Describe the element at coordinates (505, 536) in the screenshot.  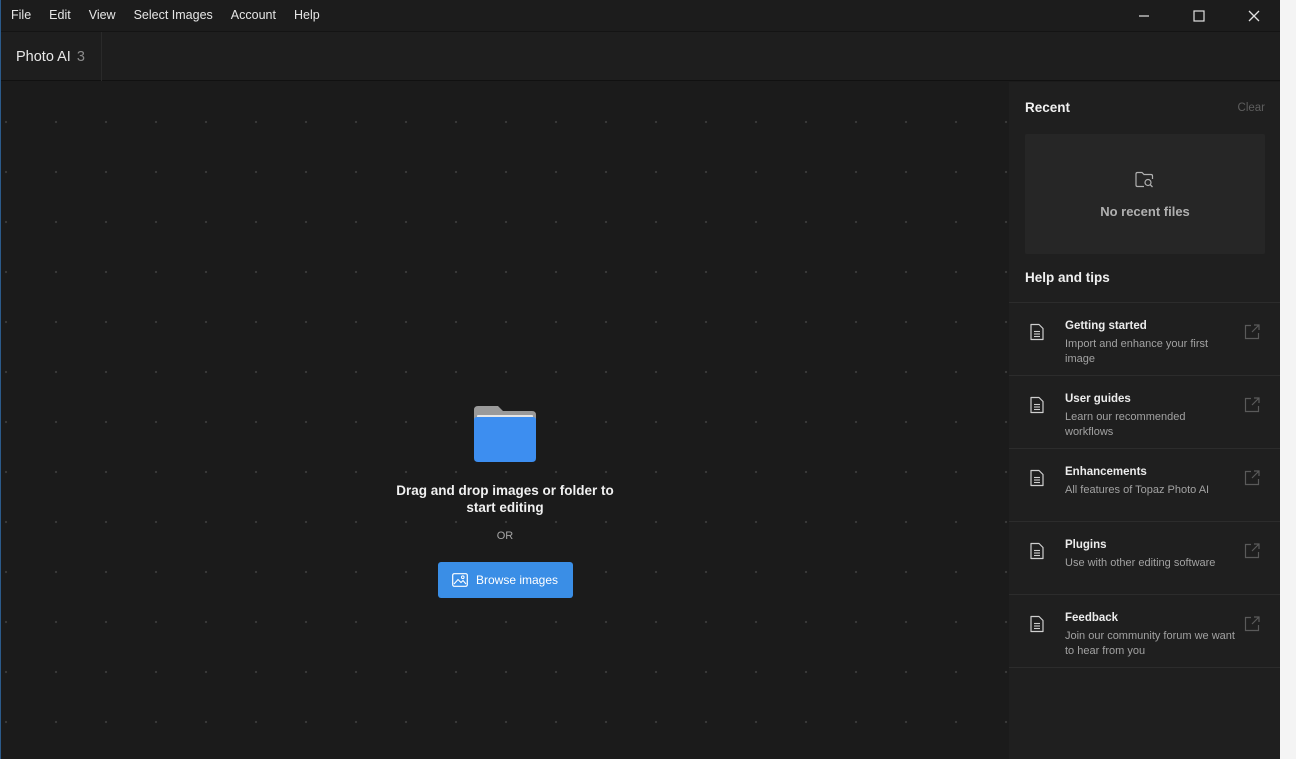
I see `or-divider: OR` at that location.